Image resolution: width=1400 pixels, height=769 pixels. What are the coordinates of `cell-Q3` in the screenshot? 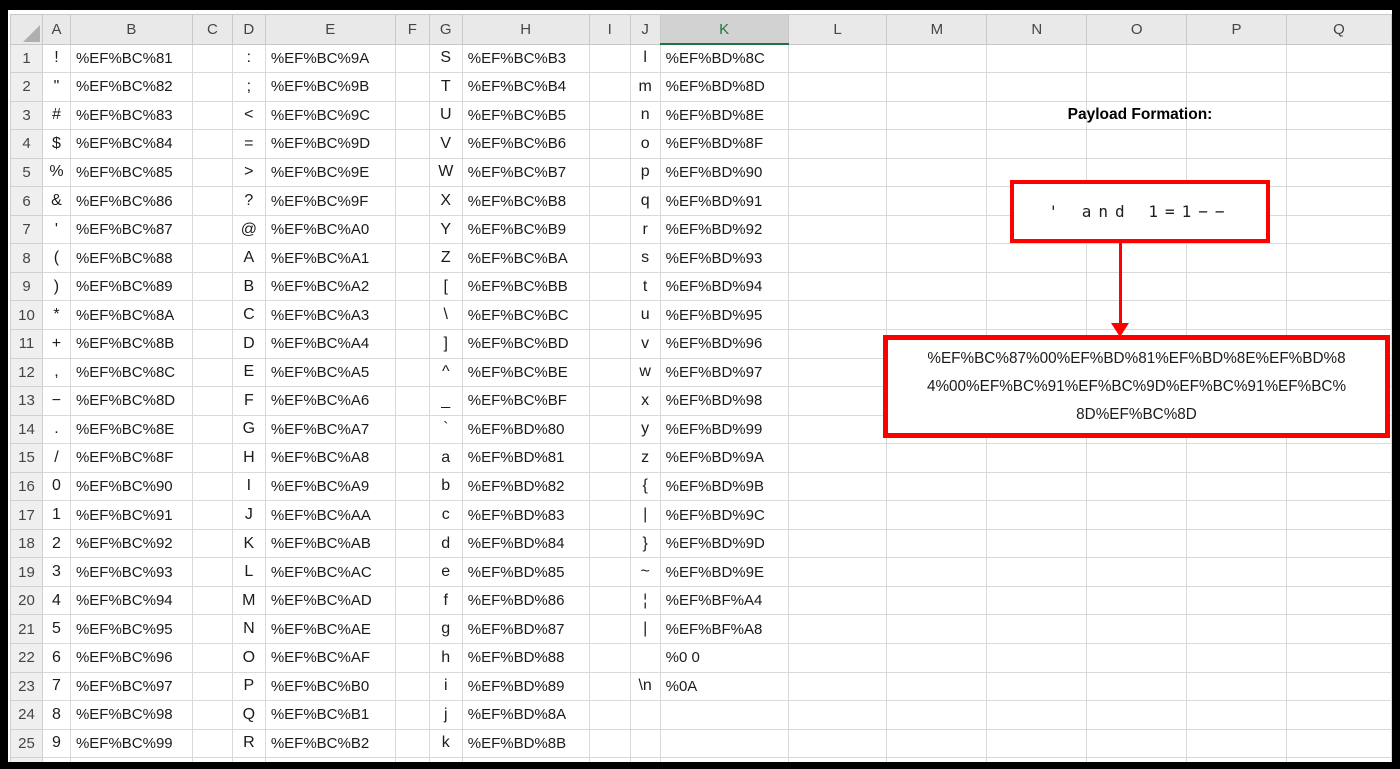 It's located at (1338, 115).